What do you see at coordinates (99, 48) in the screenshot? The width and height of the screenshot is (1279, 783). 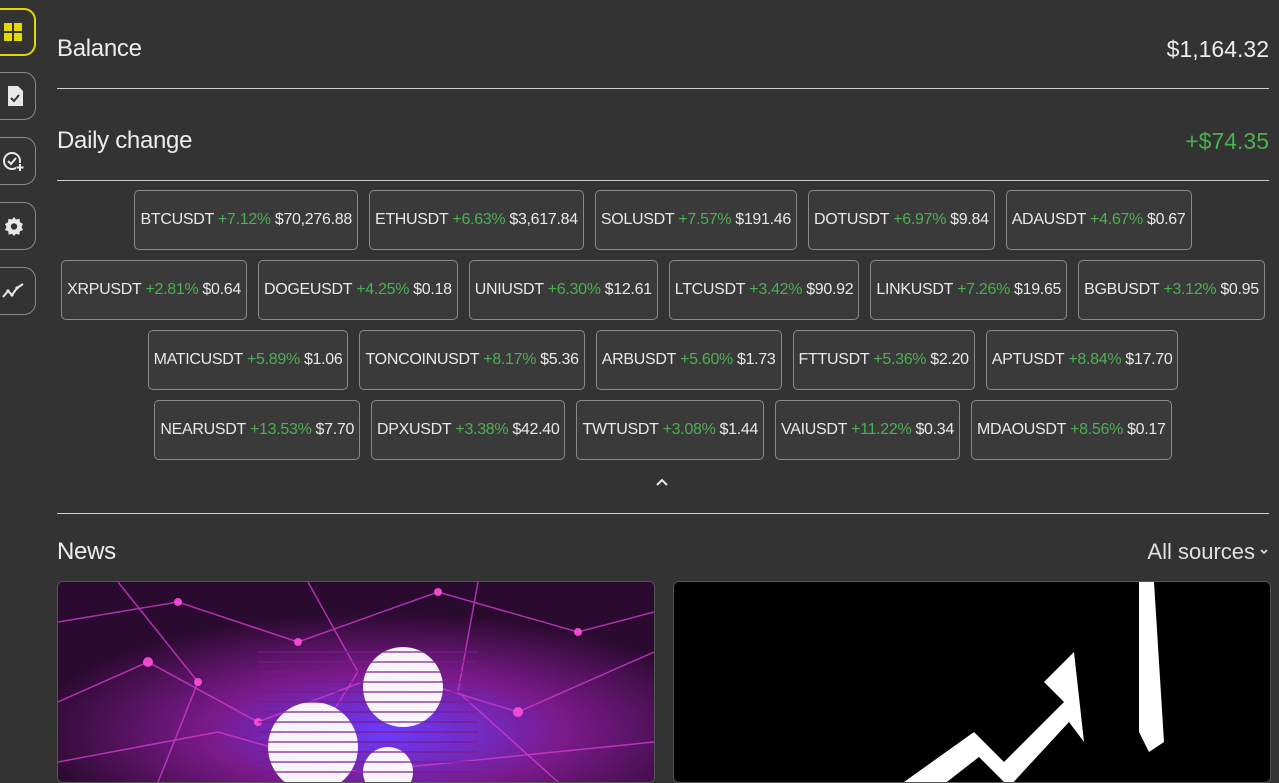 I see `balance-label: Balance` at bounding box center [99, 48].